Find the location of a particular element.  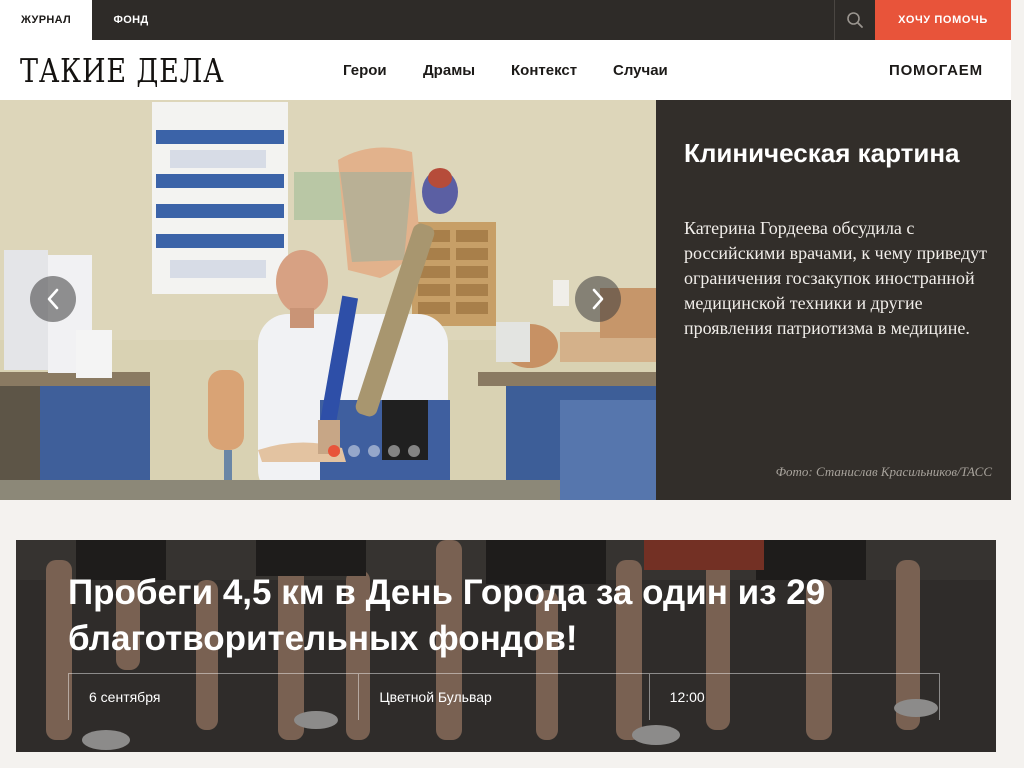

tab-fund: ФОНД is located at coordinates (131, 20).